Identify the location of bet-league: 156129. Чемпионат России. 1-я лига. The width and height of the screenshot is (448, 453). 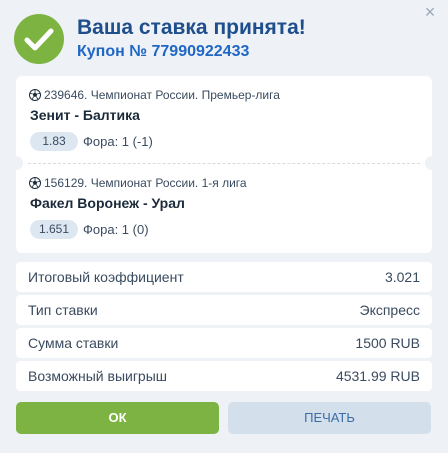
(138, 183).